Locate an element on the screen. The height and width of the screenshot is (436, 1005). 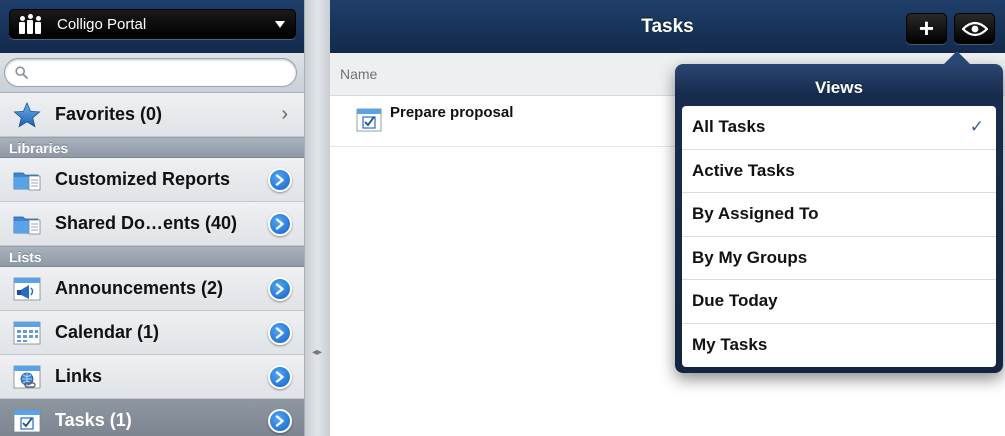
sidebar-item-calendar: Calendar (1) is located at coordinates (152, 333).